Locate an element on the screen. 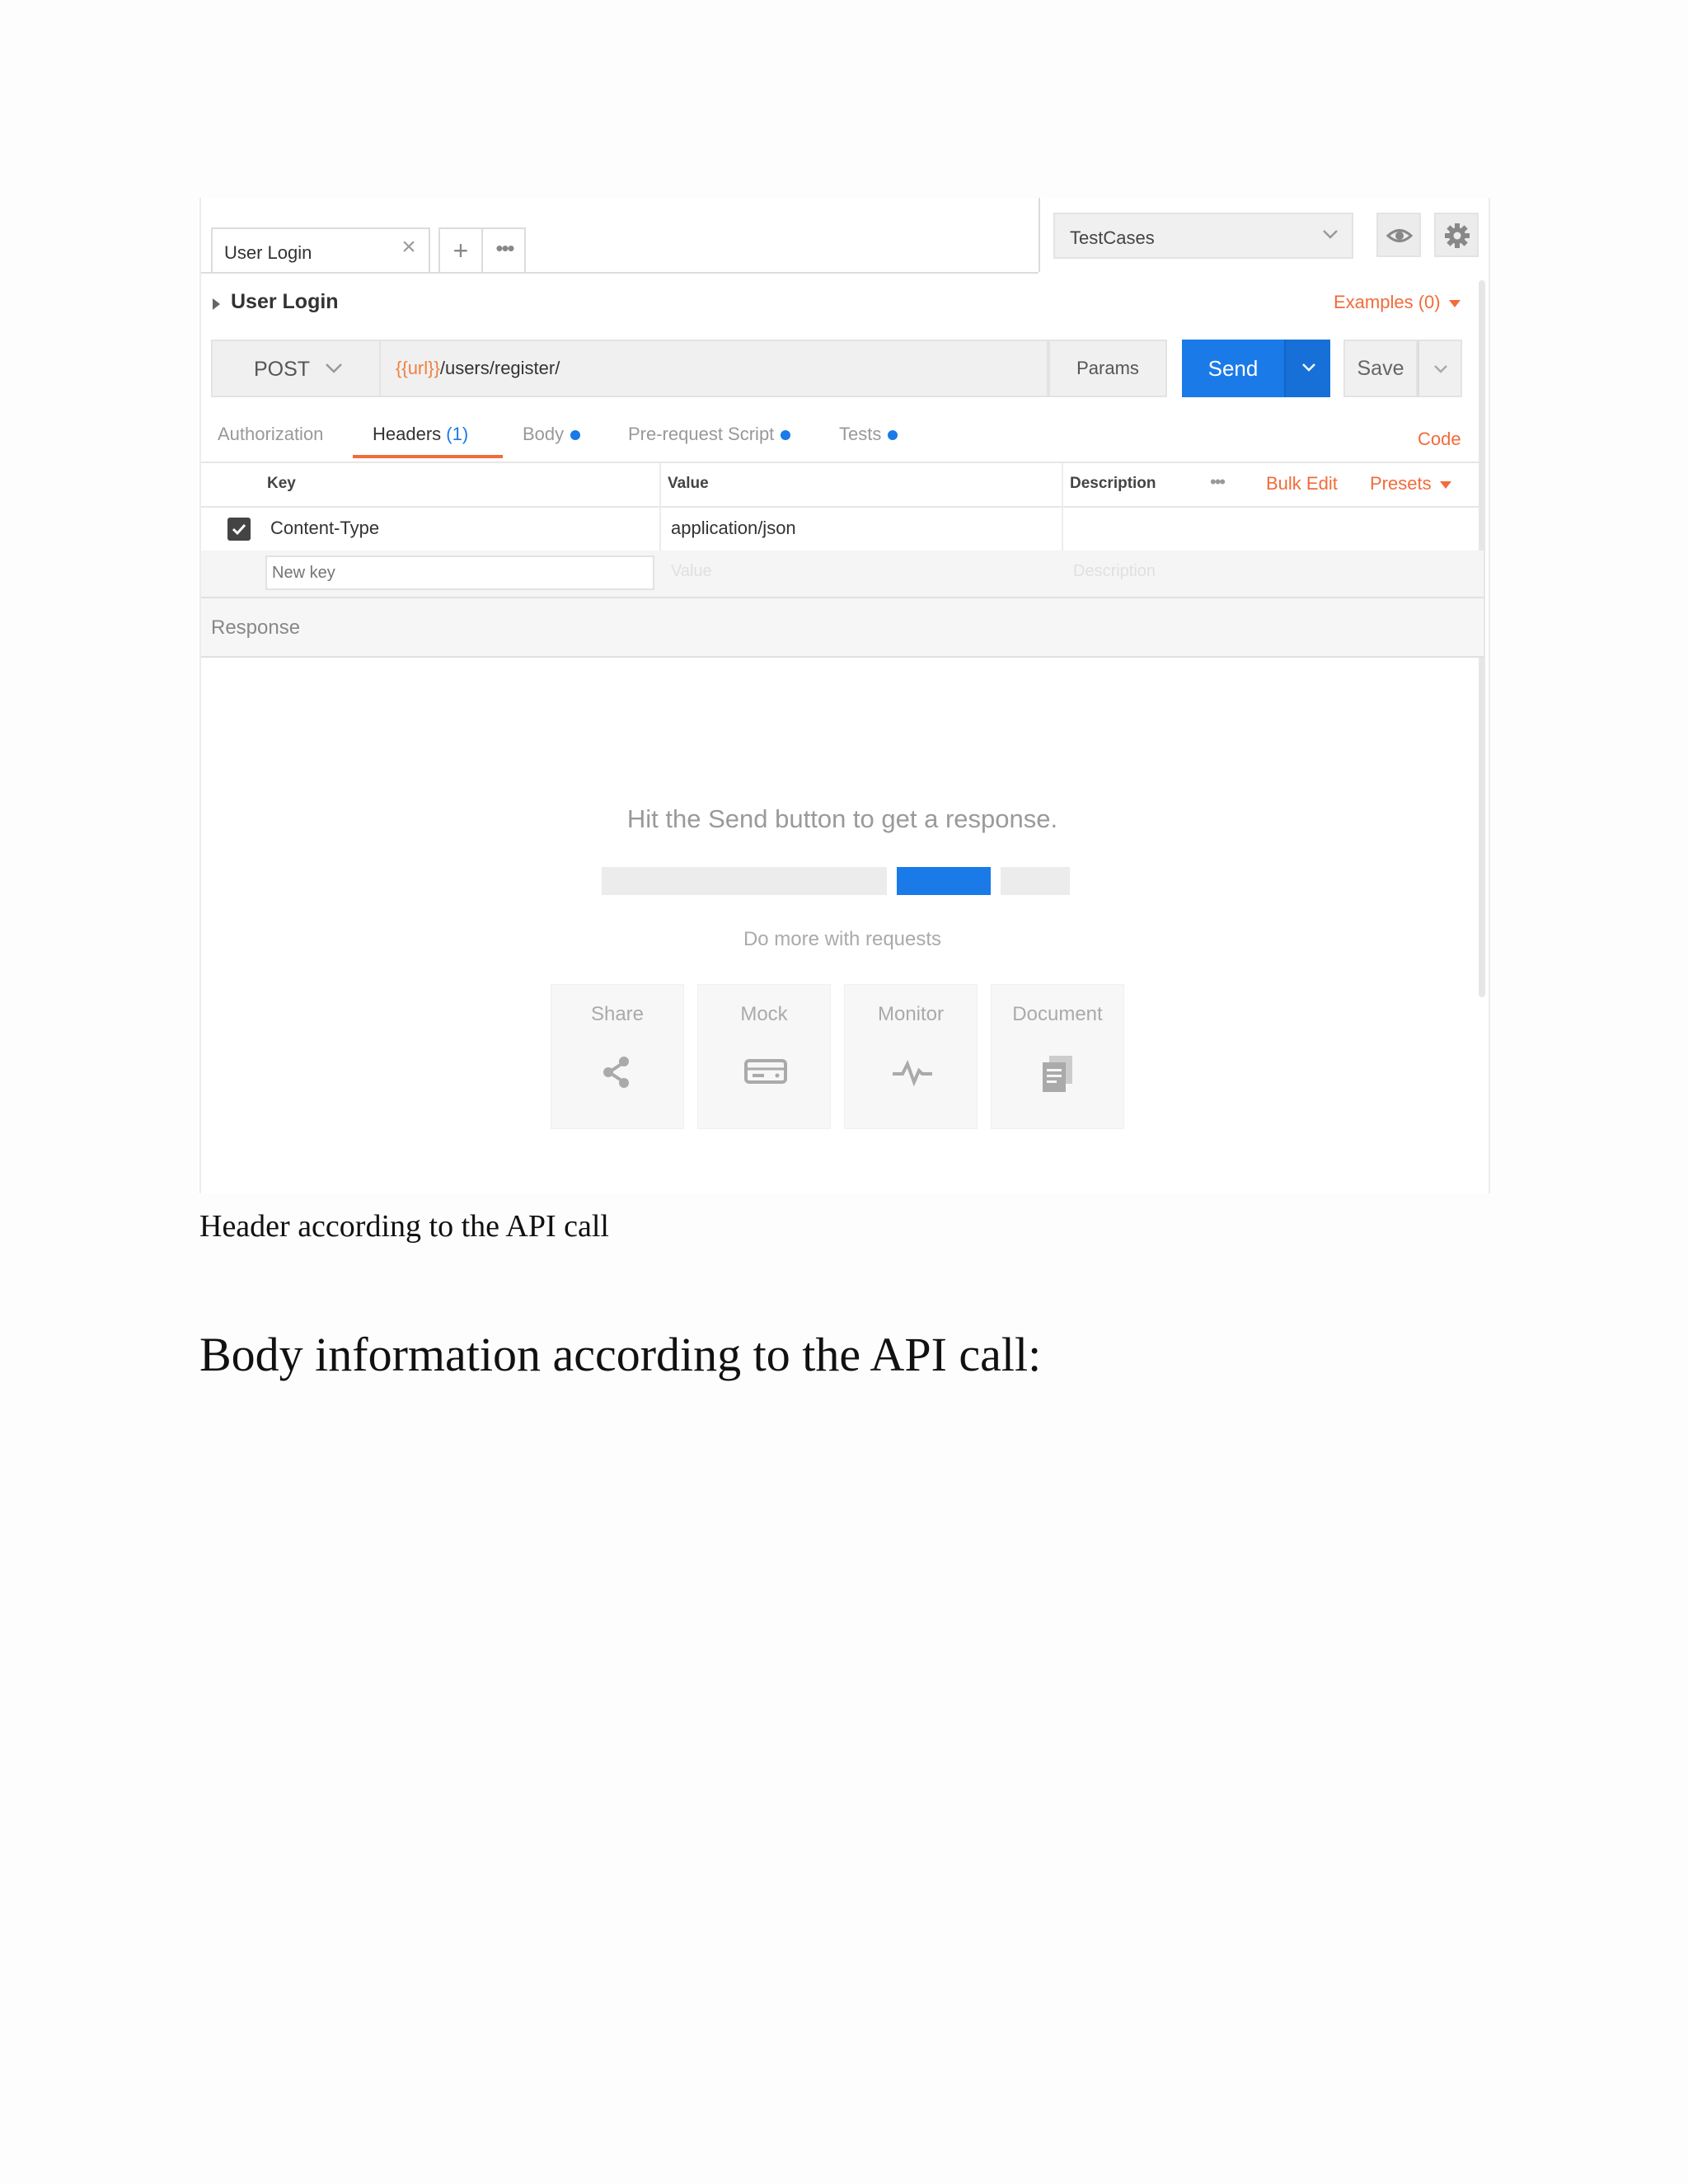 This screenshot has width=1688, height=2184. column-key: Key is located at coordinates (282, 483).